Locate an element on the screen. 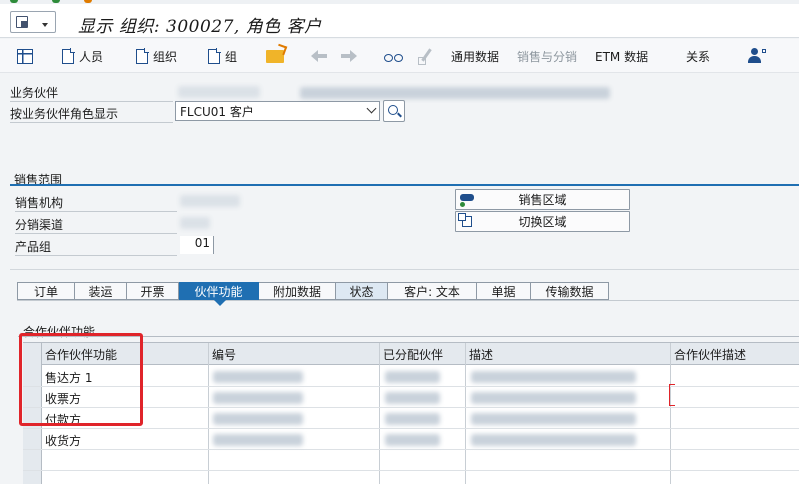 This screenshot has height=484, width=799. open-folder-icon is located at coordinates (275, 56).